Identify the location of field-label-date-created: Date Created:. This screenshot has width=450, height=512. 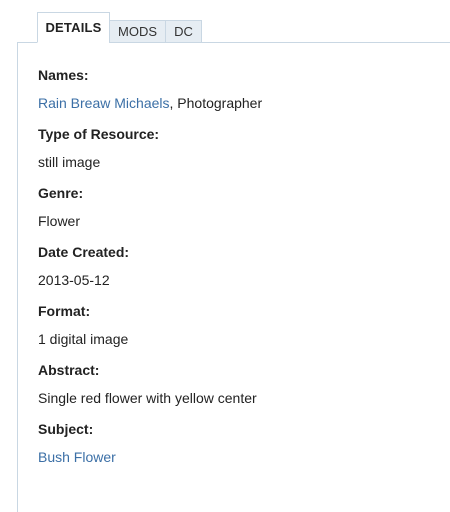
(84, 252).